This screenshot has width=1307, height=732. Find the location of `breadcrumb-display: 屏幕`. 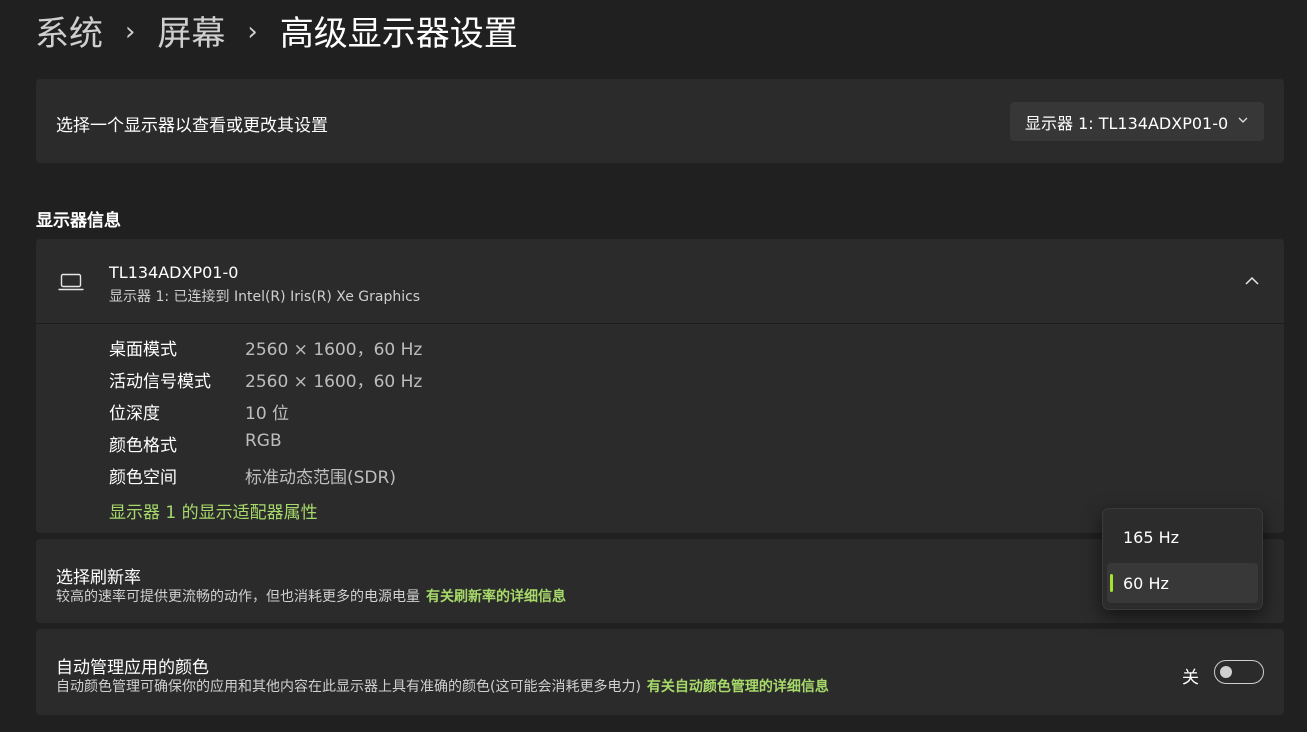

breadcrumb-display: 屏幕 is located at coordinates (191, 34).